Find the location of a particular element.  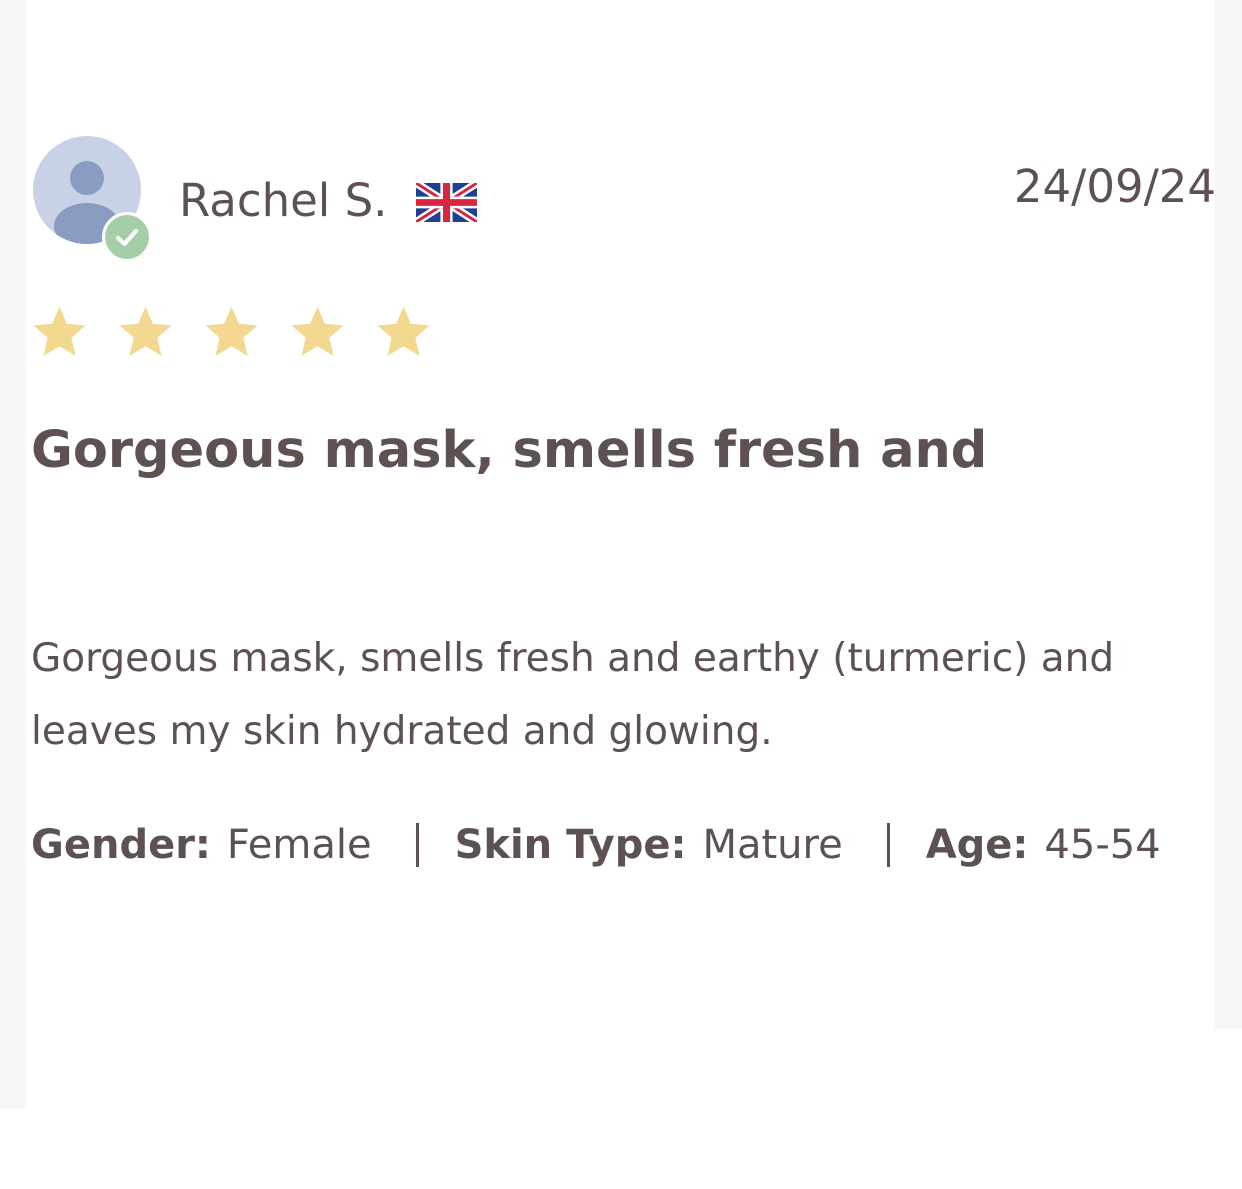

uk-flag-icon is located at coordinates (446, 202).